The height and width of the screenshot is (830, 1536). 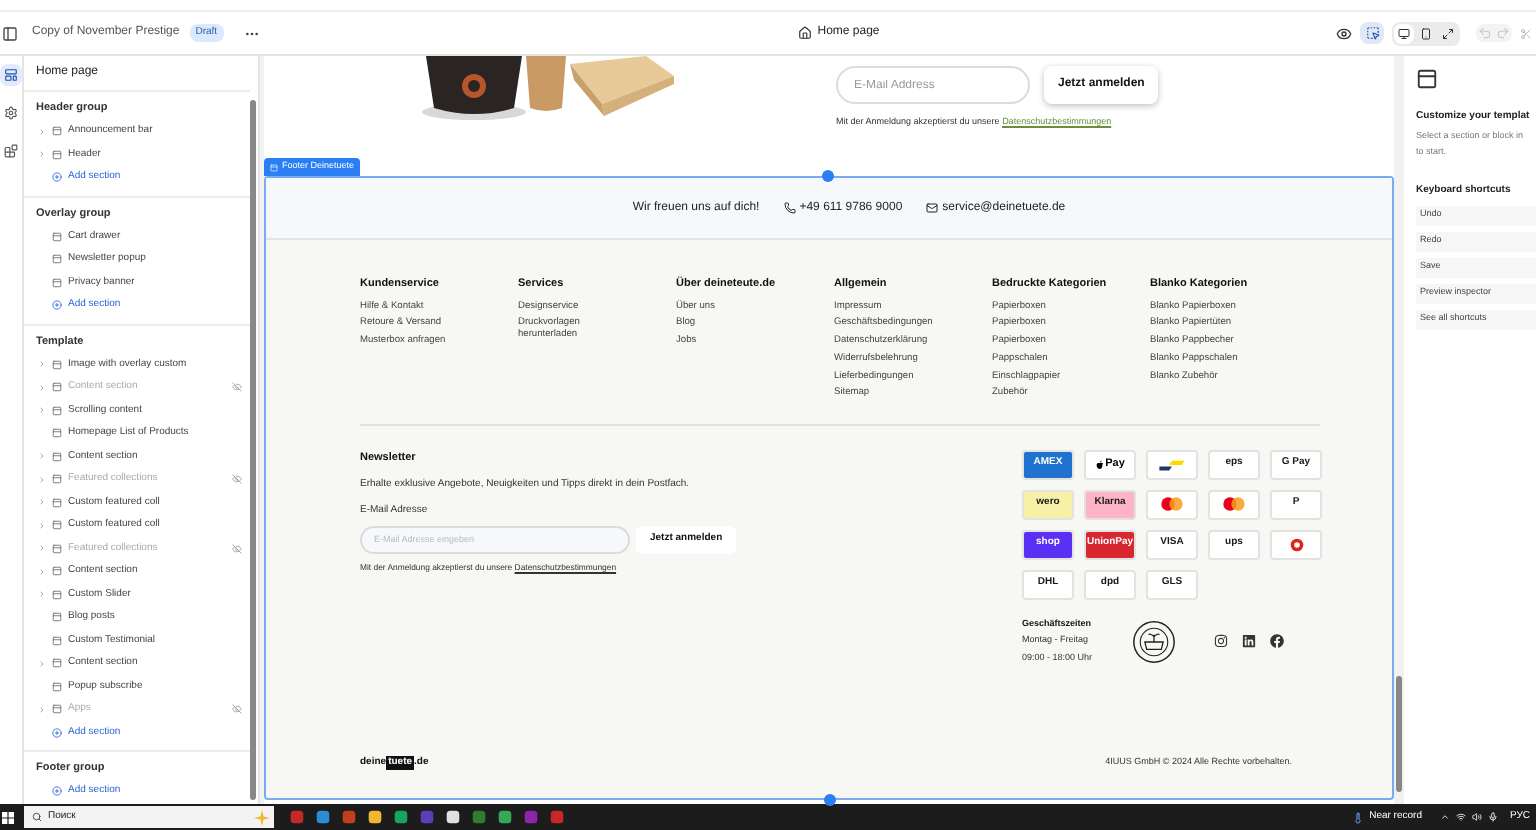 What do you see at coordinates (1344, 33) in the screenshot?
I see `preview-icon` at bounding box center [1344, 33].